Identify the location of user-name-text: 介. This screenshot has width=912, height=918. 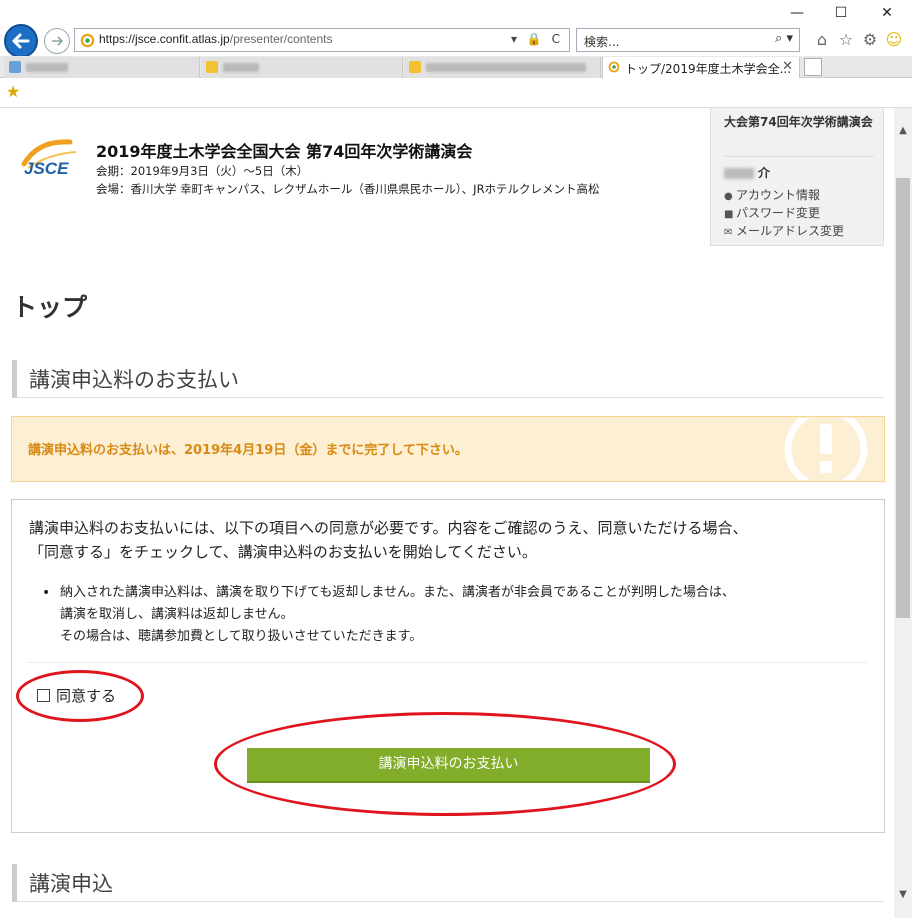
(764, 173).